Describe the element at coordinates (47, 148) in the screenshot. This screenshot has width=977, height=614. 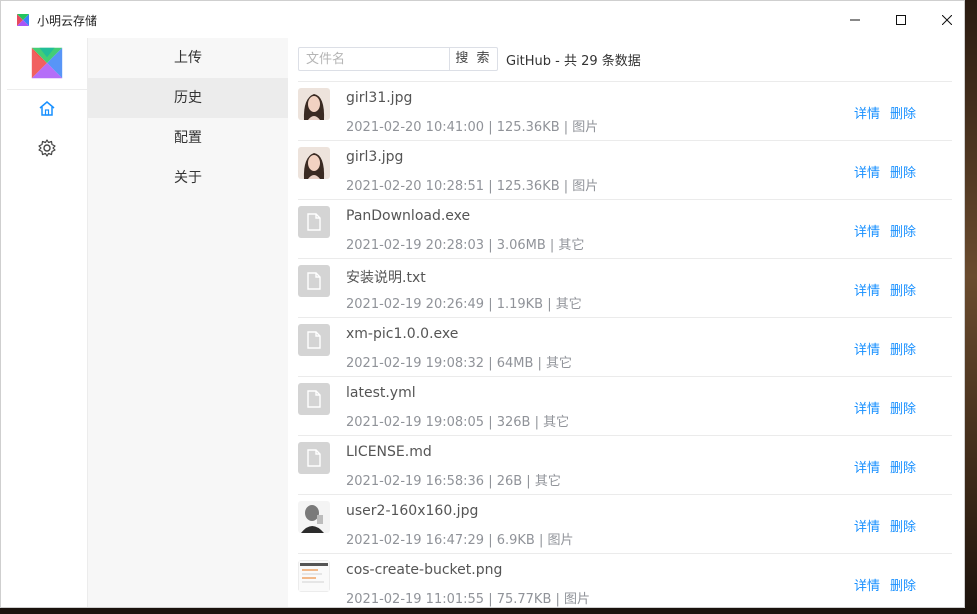
I see `settings-gear-icon` at that location.